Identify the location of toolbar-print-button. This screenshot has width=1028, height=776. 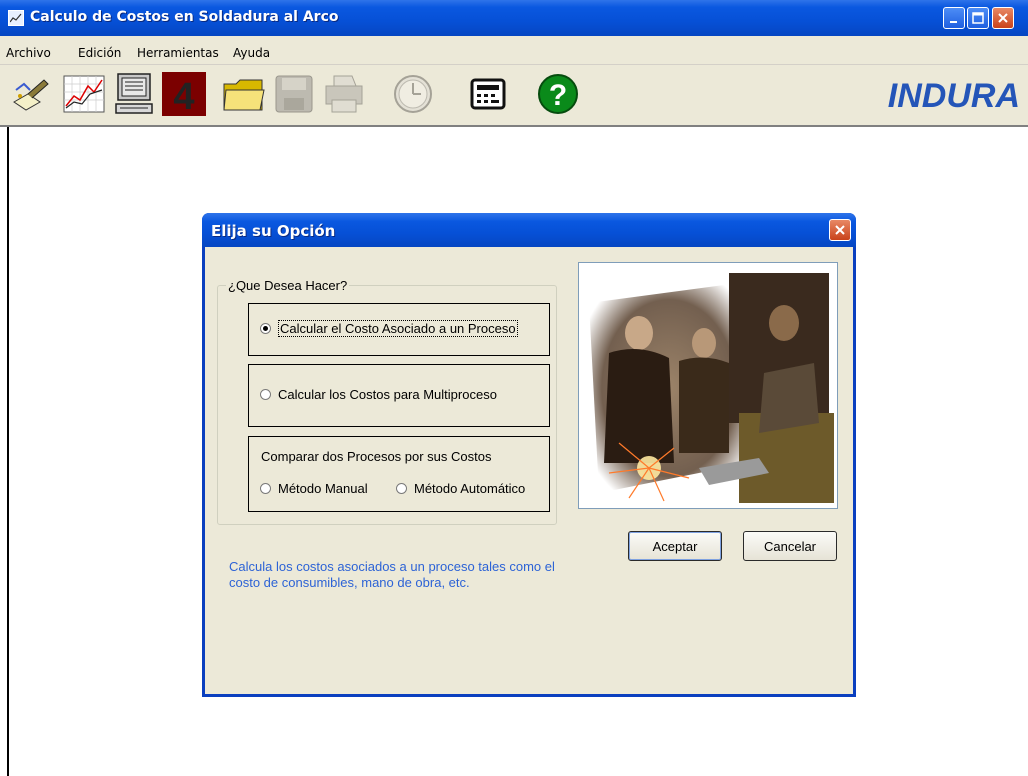
(344, 94).